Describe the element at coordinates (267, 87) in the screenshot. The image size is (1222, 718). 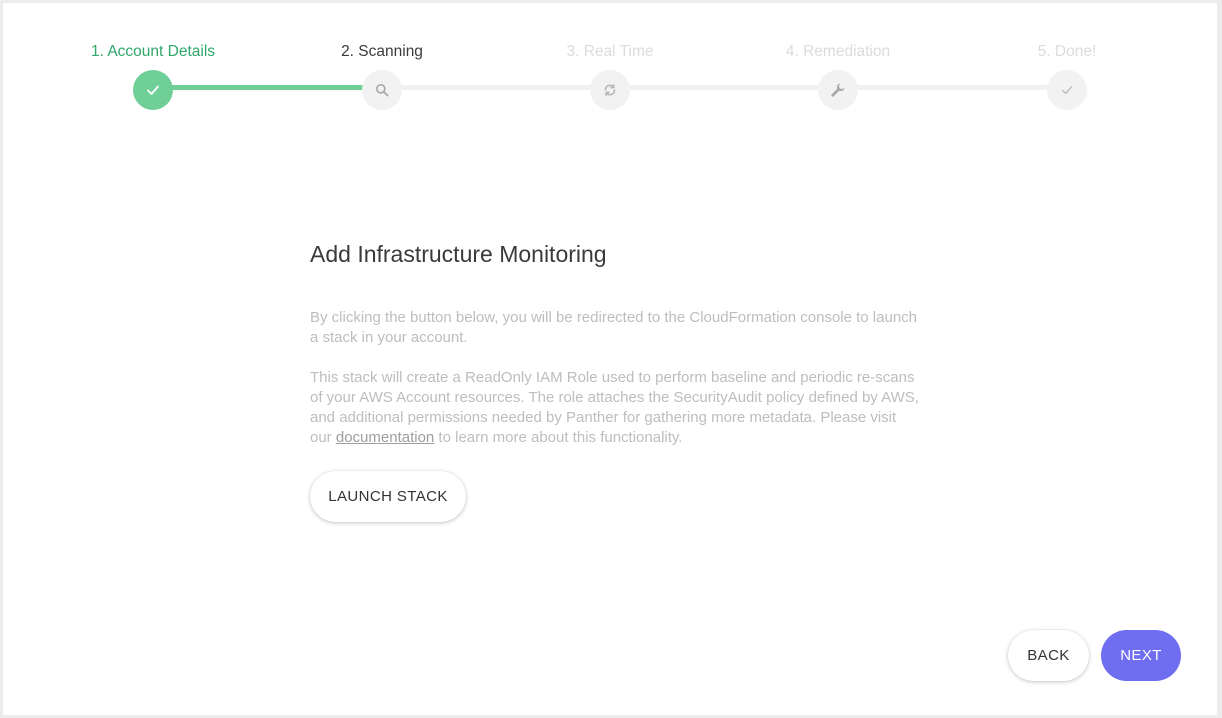
I see `stepper-track-complete` at that location.